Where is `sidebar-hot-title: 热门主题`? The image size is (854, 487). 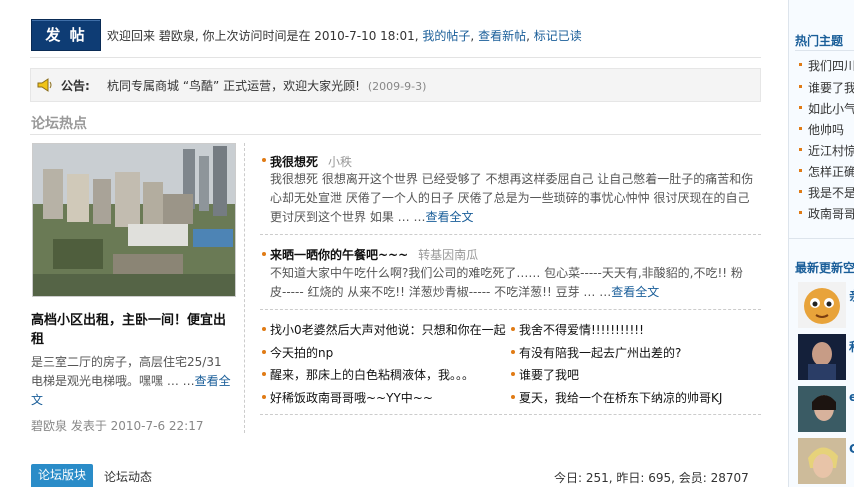
sidebar-hot-title: 热门主题 is located at coordinates (819, 41).